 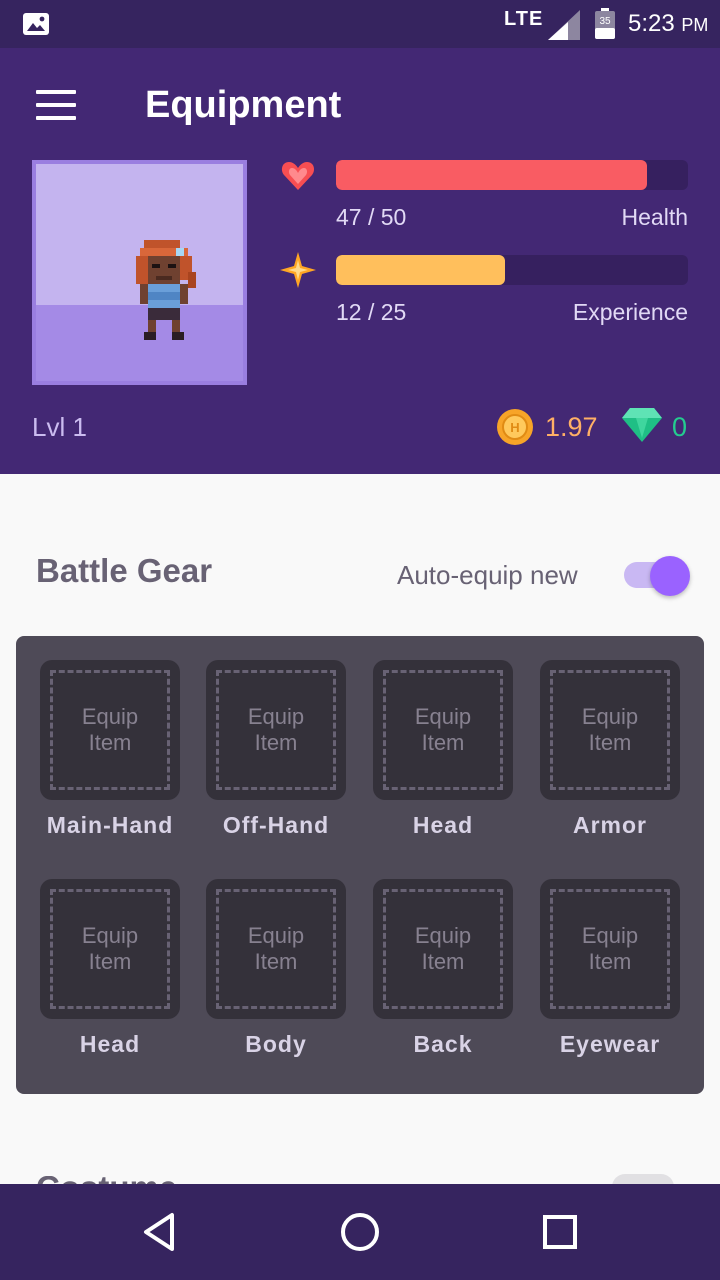 I want to click on slot-label: Armor, so click(x=609, y=825).